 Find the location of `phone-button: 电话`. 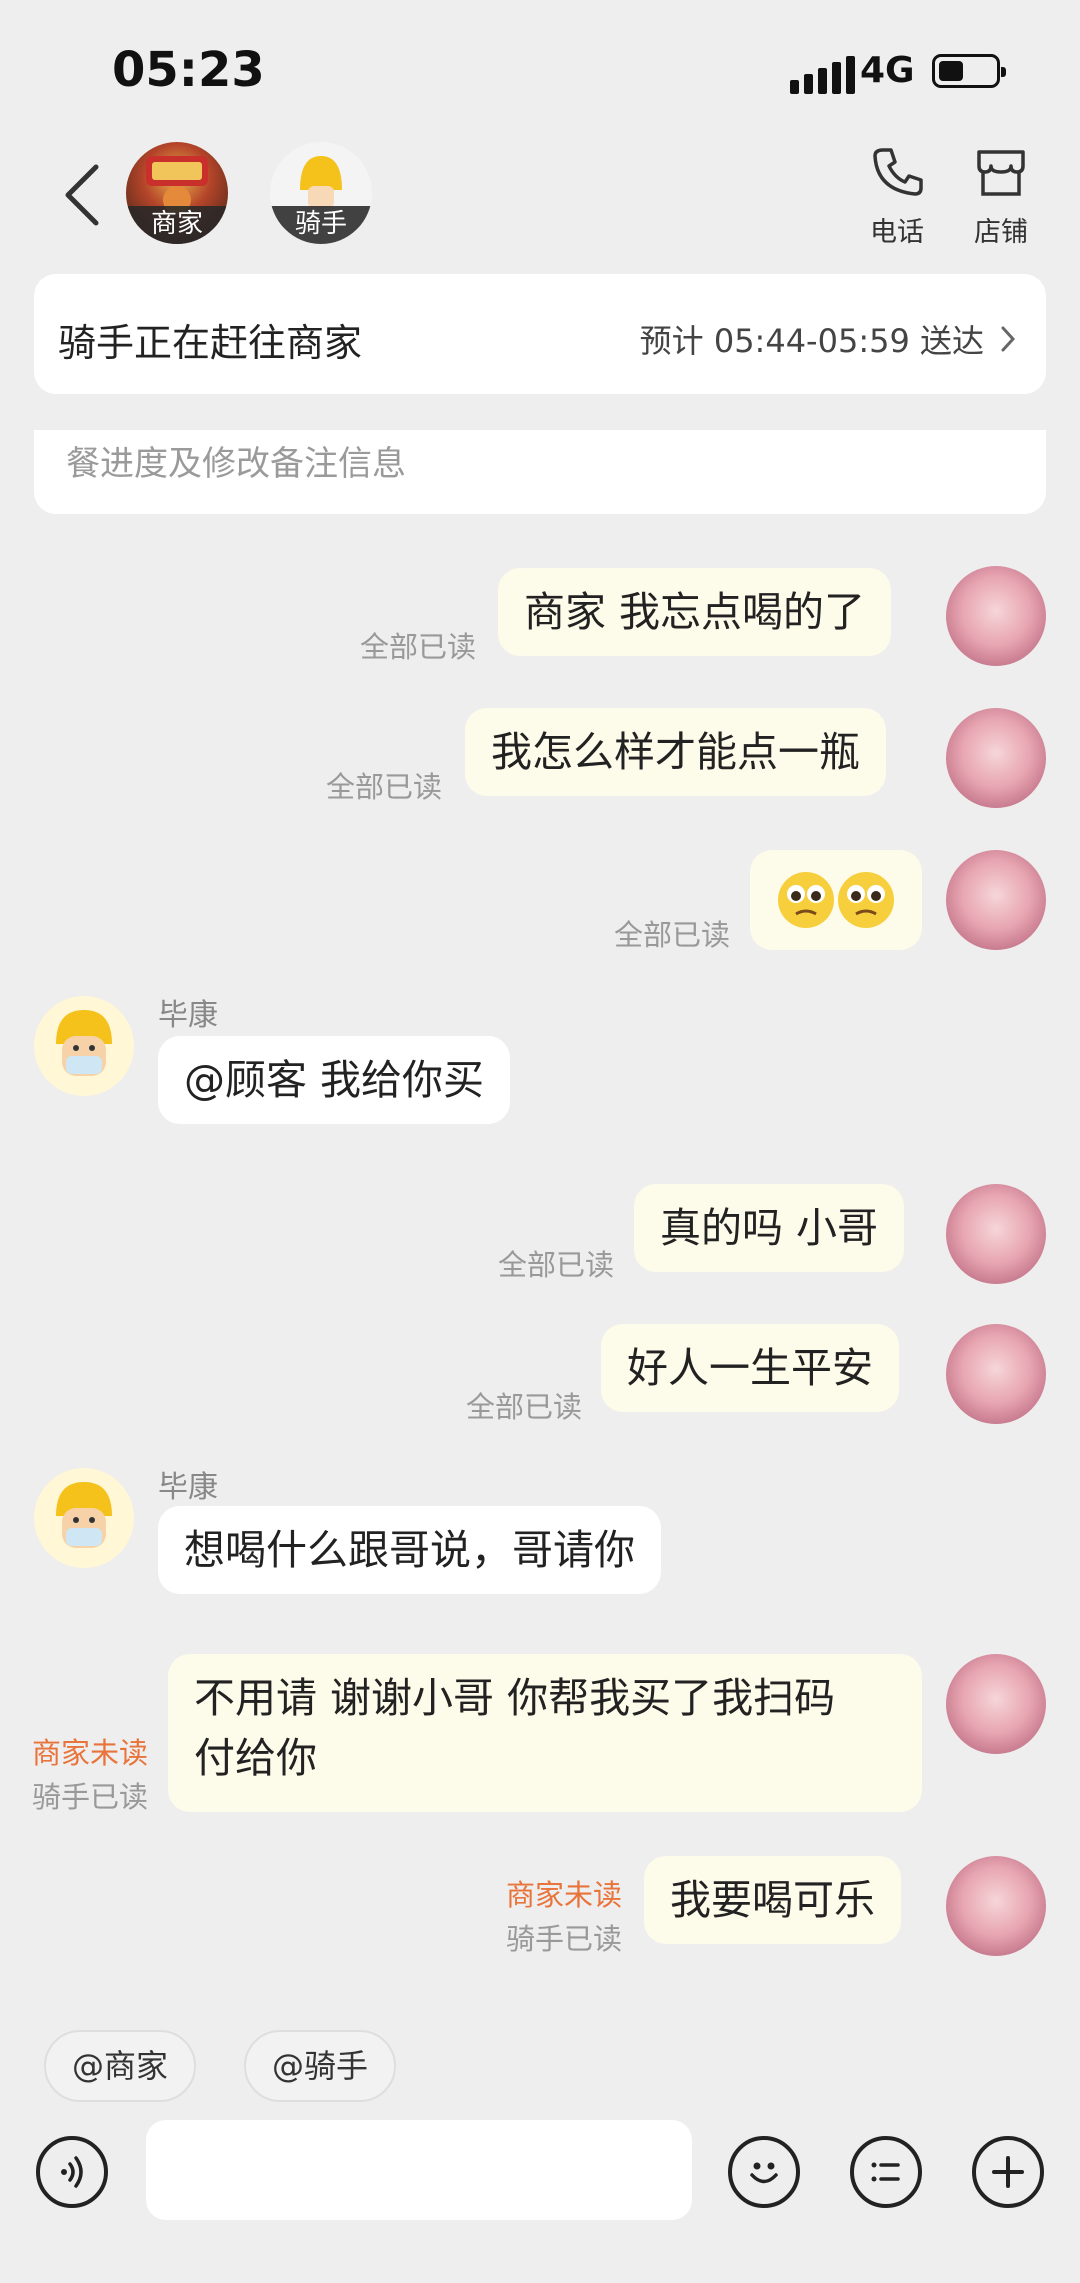

phone-button: 电话 is located at coordinates (897, 196).